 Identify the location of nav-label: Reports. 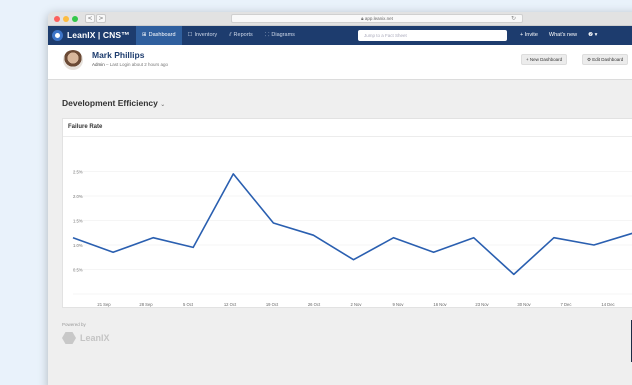
(243, 35).